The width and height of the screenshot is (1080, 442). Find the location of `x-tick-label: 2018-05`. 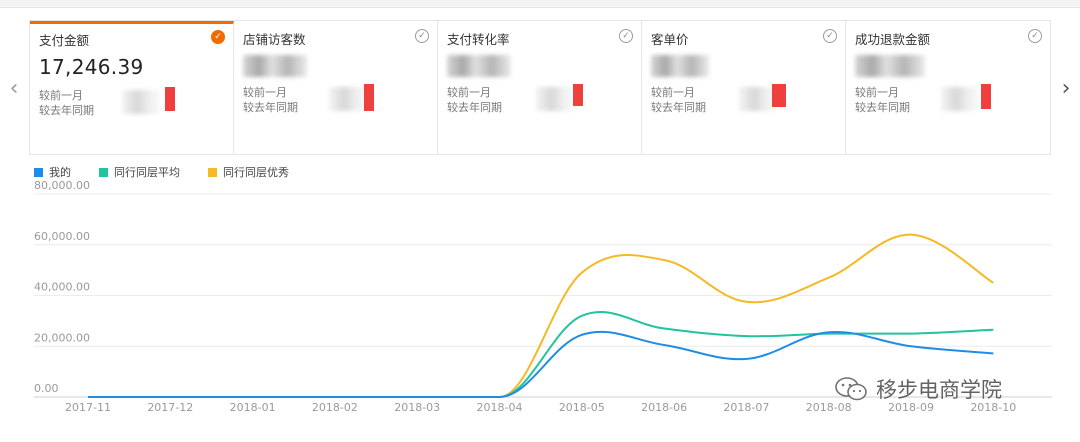

x-tick-label: 2018-05 is located at coordinates (582, 407).